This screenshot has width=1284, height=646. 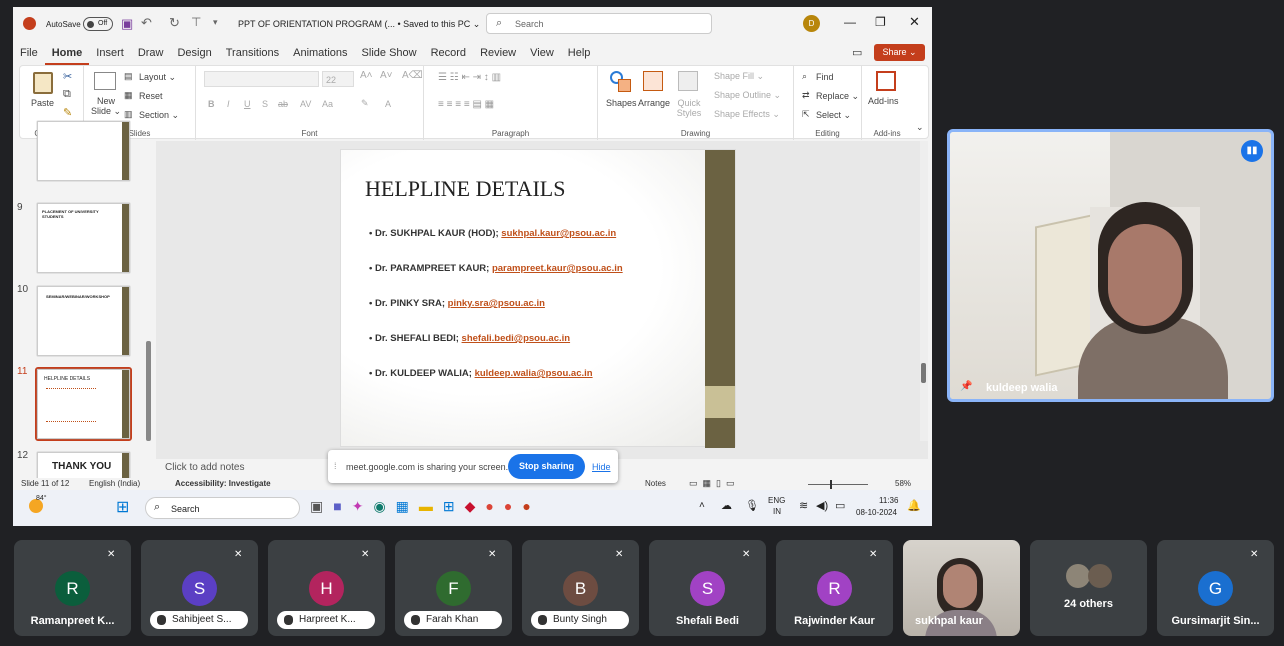 What do you see at coordinates (469, 77) in the screenshot?
I see `bullets-icon: ☰ ☷ ⇤ ⇥ ↕ ▥` at bounding box center [469, 77].